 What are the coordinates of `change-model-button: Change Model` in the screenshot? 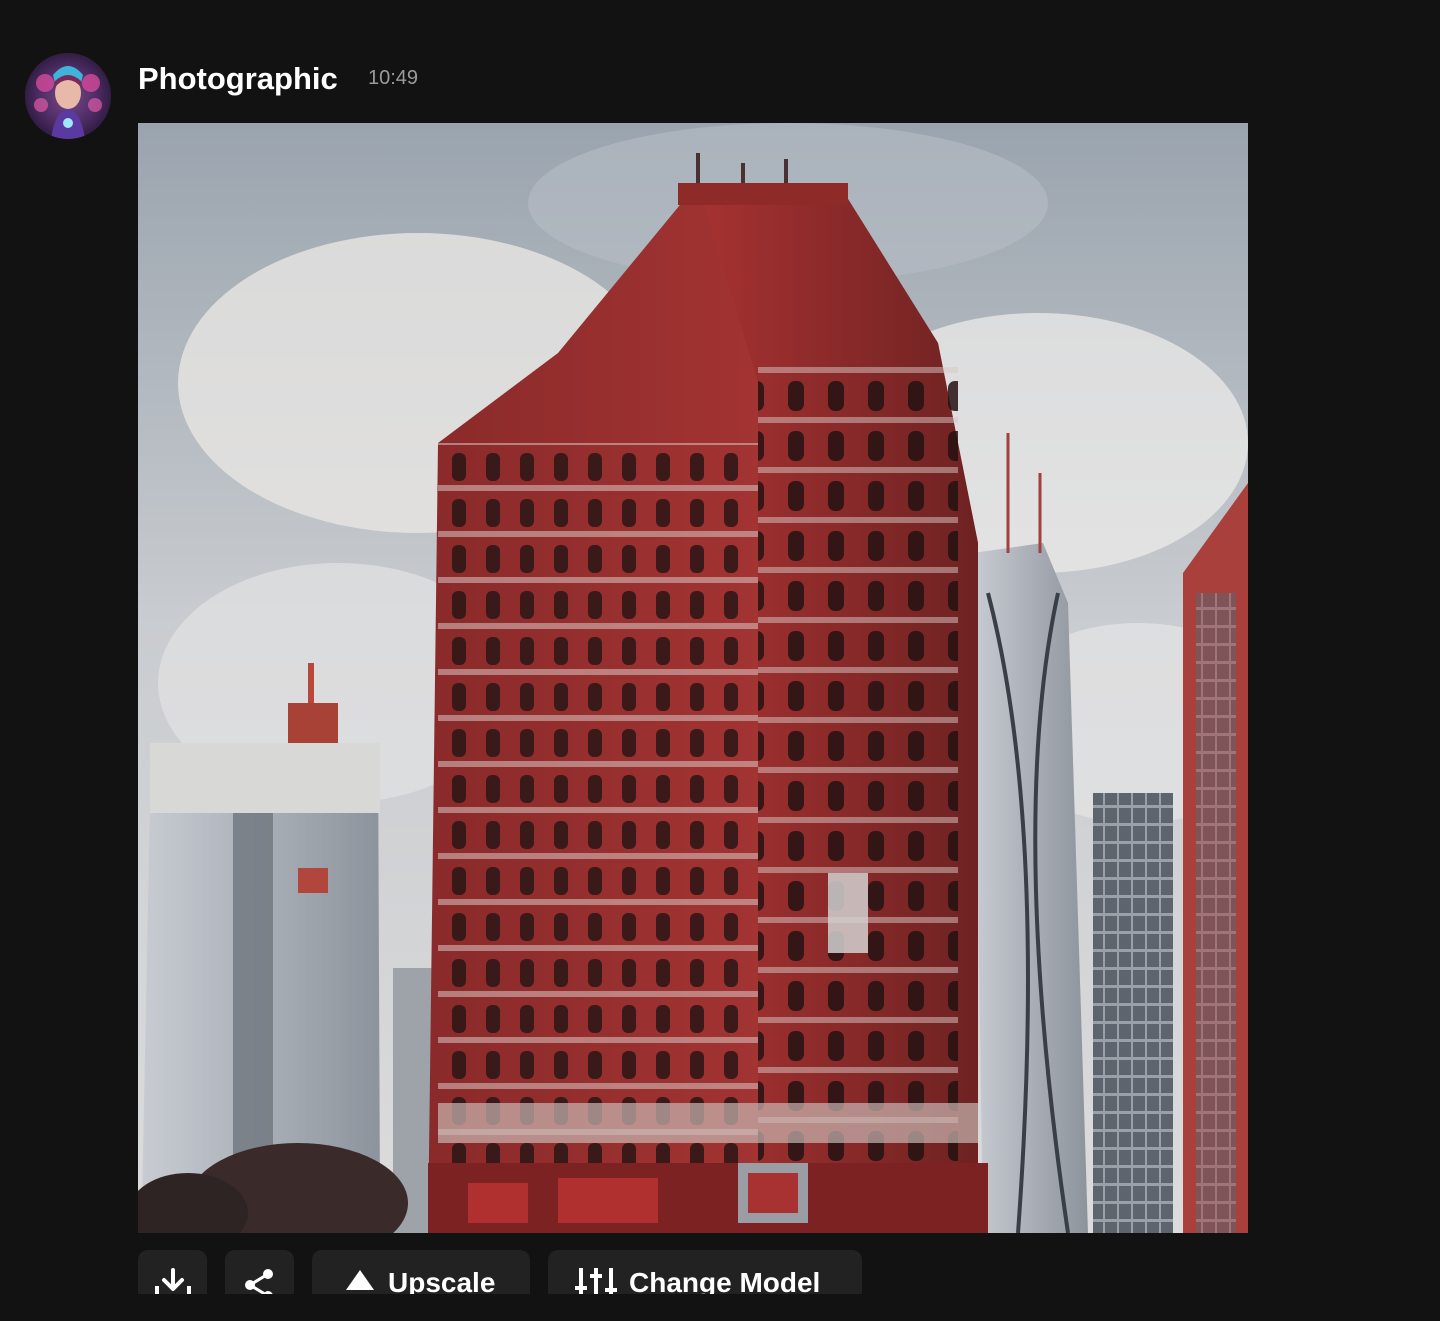 It's located at (705, 1272).